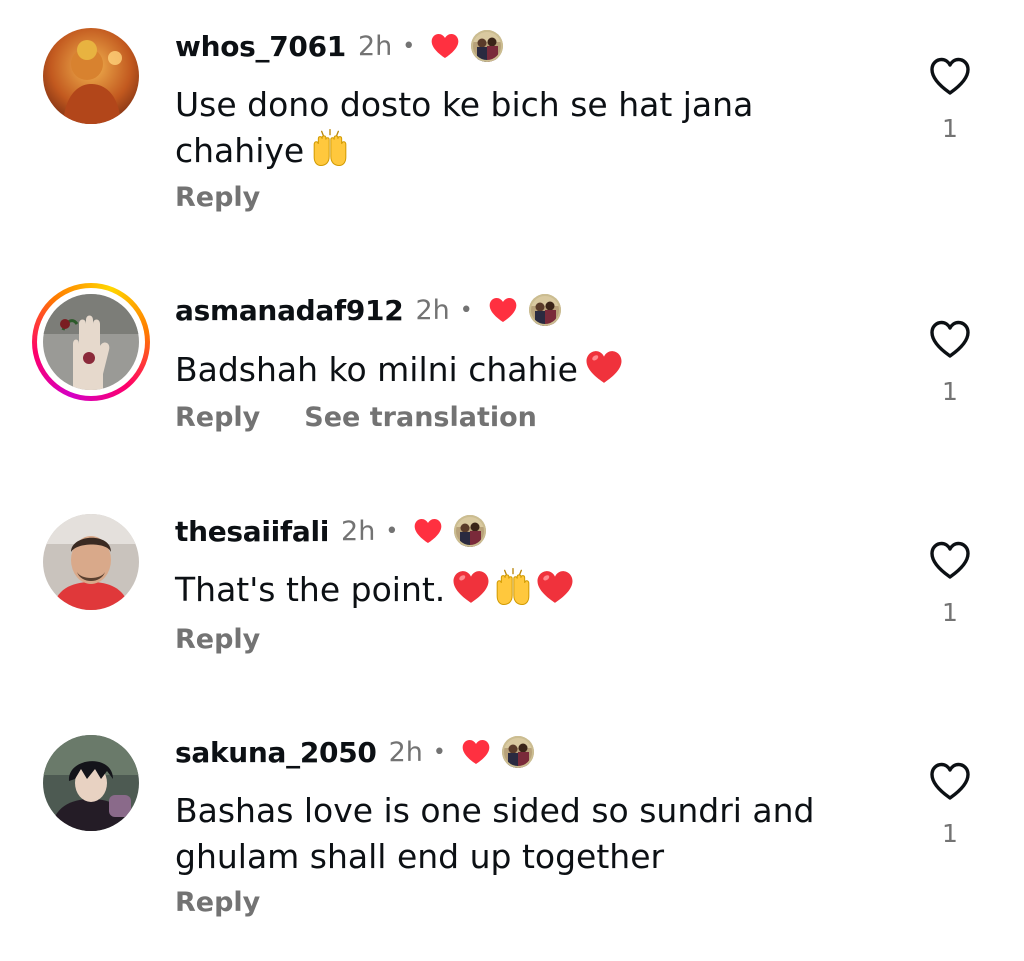  What do you see at coordinates (525, 373) in the screenshot?
I see `comment-text: Badshah ko milni chahie` at bounding box center [525, 373].